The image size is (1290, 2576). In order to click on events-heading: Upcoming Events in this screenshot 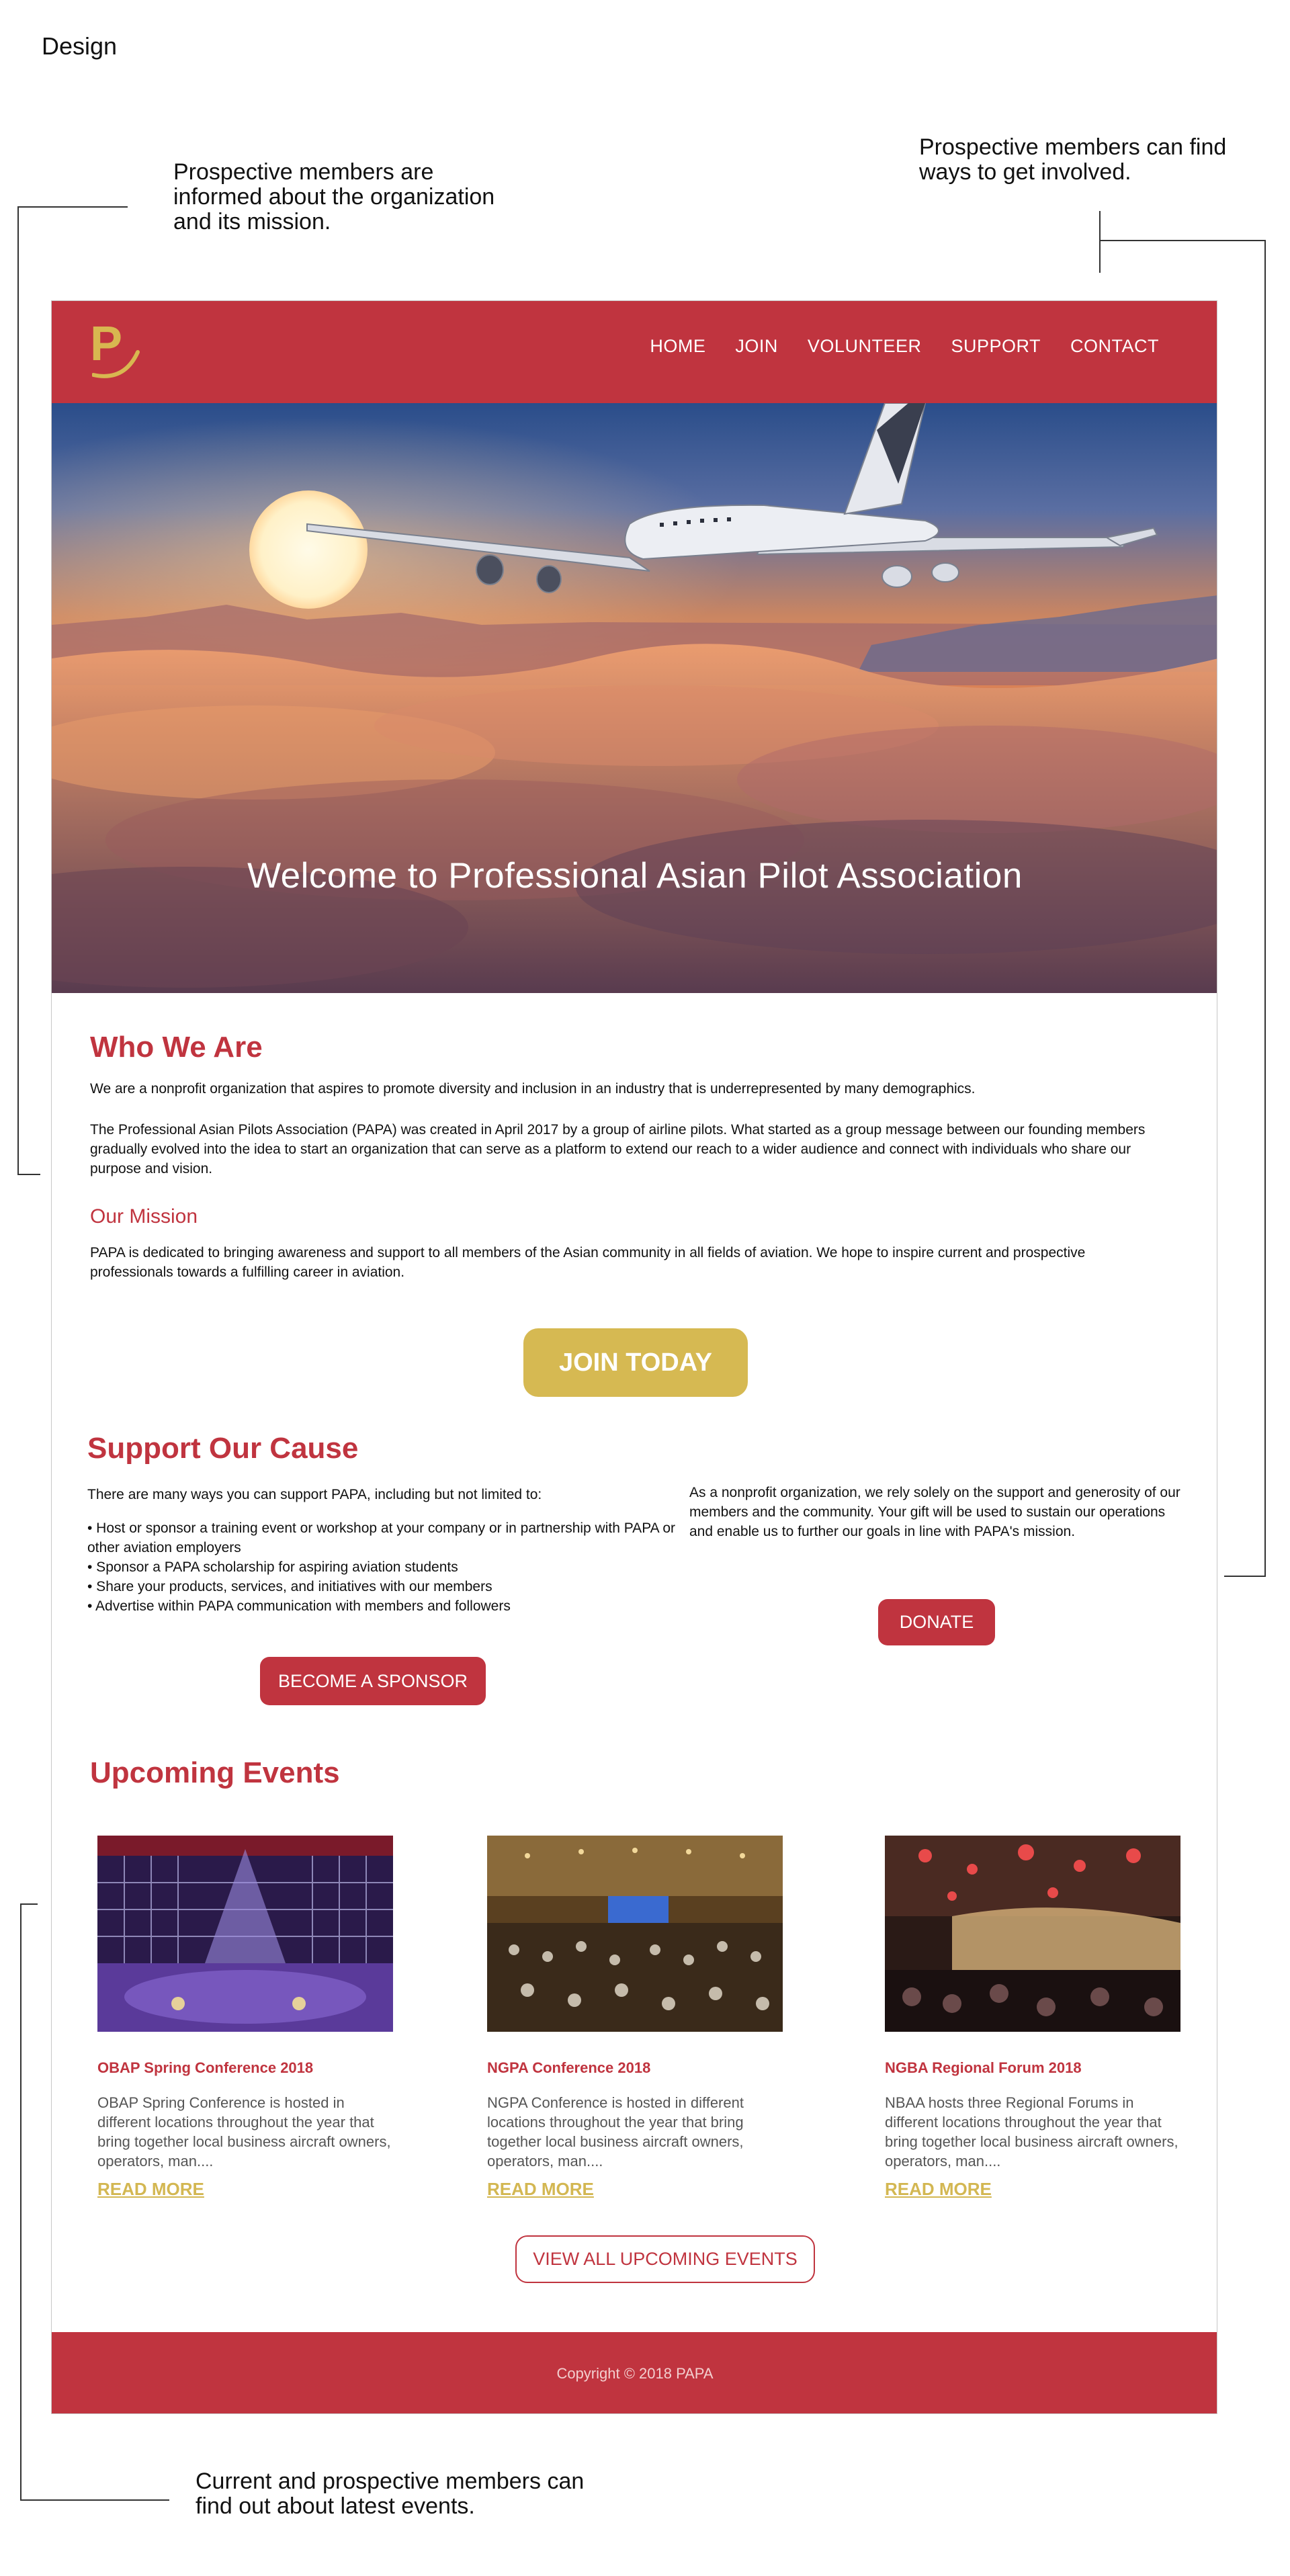, I will do `click(215, 1772)`.